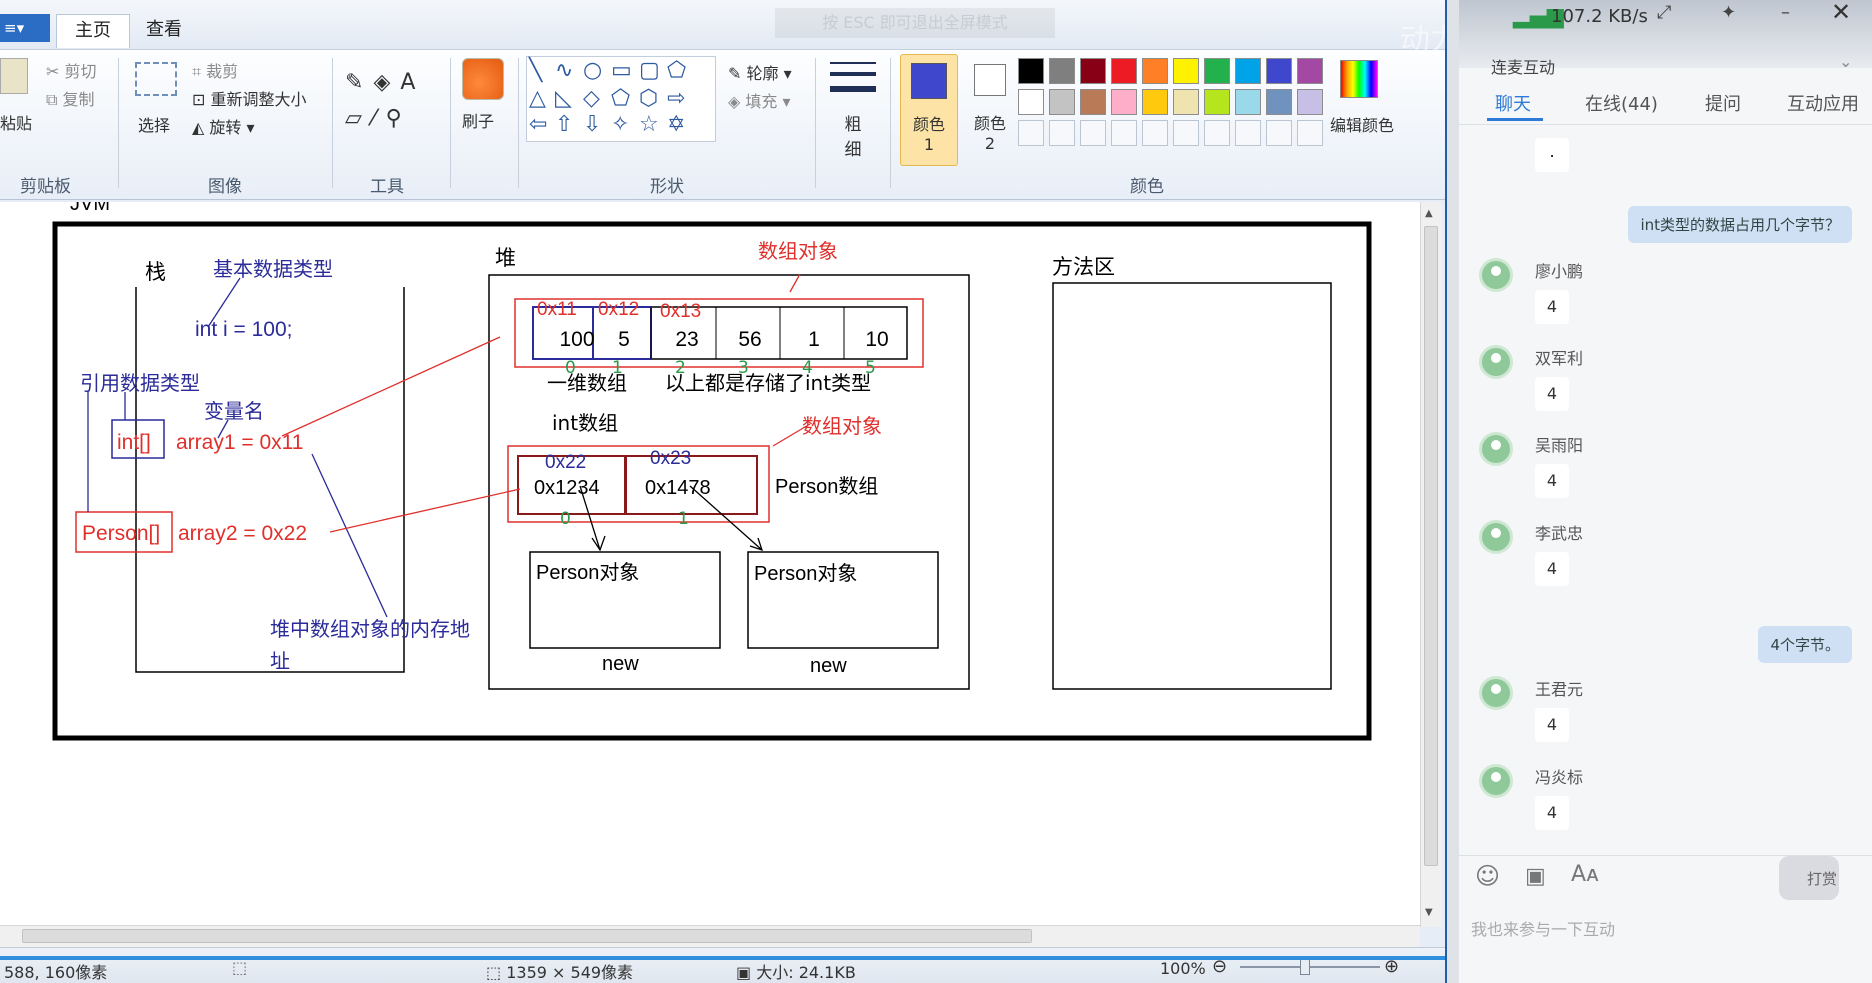  Describe the element at coordinates (1431, 546) in the screenshot. I see `vertical-scroll-thumb` at that location.